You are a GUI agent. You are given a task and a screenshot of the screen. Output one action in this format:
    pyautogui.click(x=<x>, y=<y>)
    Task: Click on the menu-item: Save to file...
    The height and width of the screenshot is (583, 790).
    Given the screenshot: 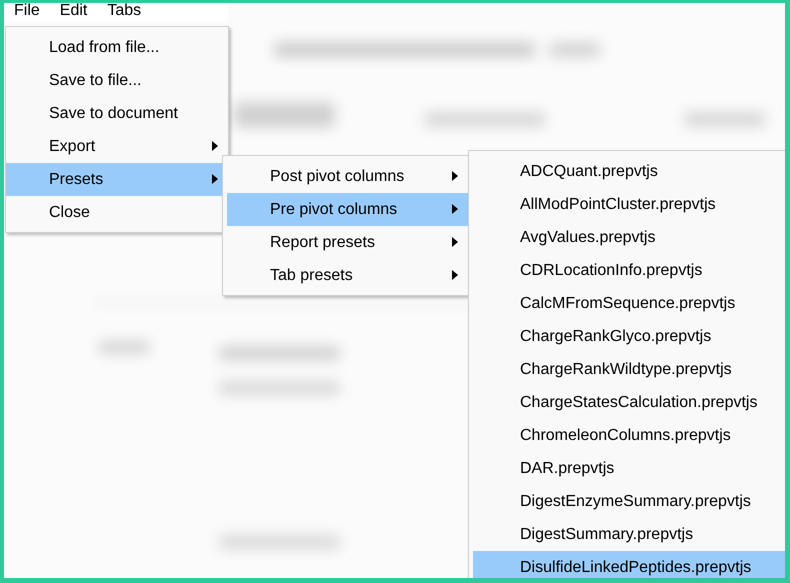 What is the action you would take?
    pyautogui.click(x=117, y=80)
    